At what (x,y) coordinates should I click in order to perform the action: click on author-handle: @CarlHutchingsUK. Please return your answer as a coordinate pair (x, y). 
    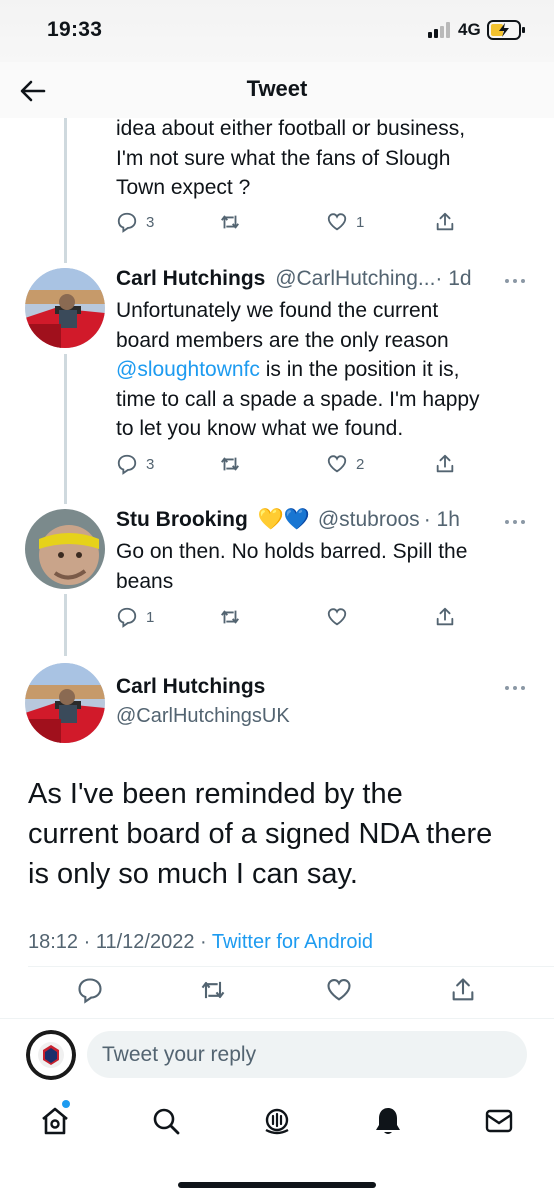
    Looking at the image, I should click on (203, 716).